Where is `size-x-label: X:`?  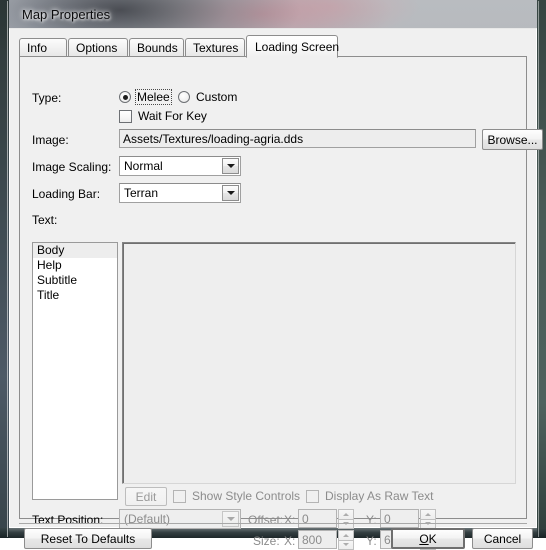
size-x-label: X: is located at coordinates (289, 541).